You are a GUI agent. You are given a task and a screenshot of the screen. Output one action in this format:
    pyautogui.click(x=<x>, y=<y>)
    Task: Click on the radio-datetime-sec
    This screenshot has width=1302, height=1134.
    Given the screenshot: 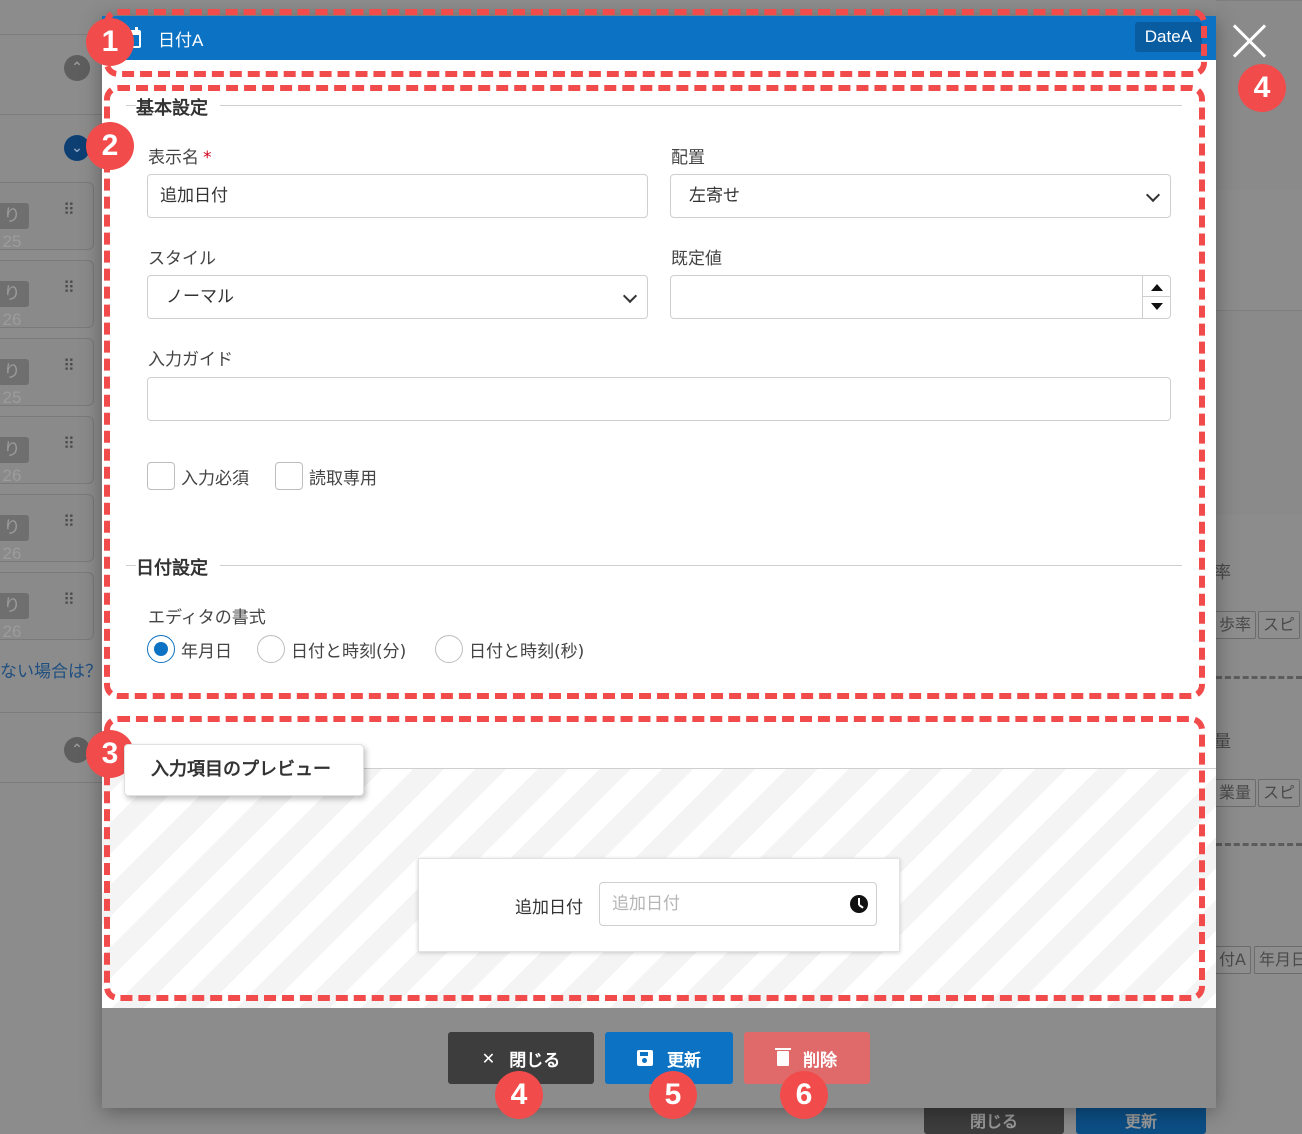 What is the action you would take?
    pyautogui.click(x=449, y=649)
    